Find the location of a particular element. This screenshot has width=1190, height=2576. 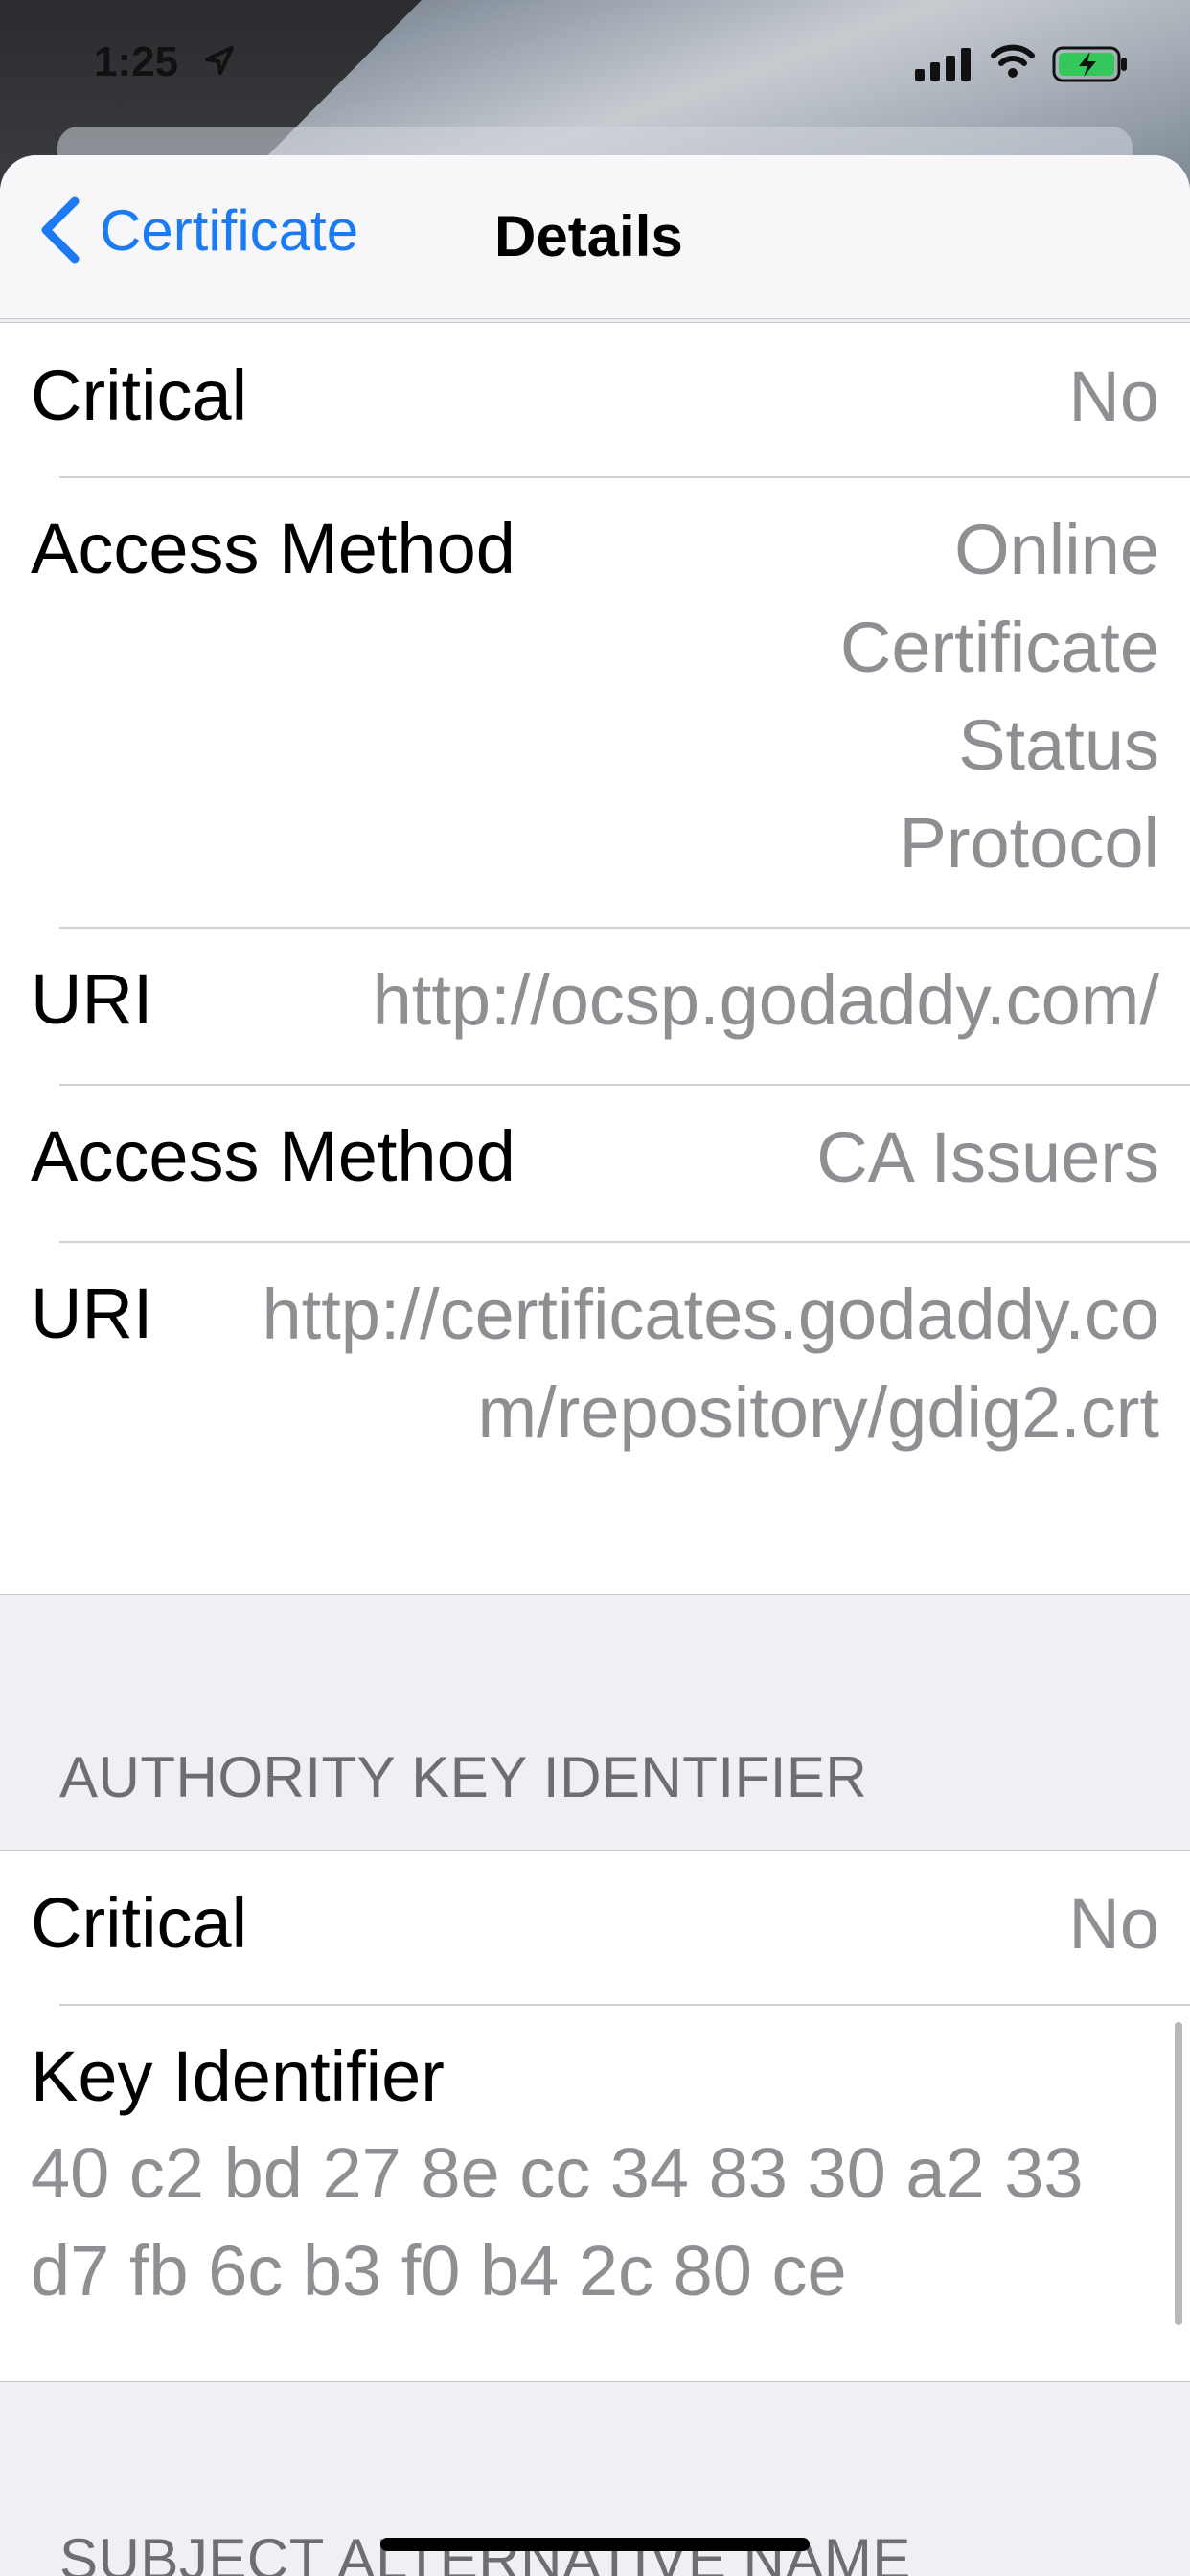

row-value: Online Certificate Status Protocol is located at coordinates (999, 696).